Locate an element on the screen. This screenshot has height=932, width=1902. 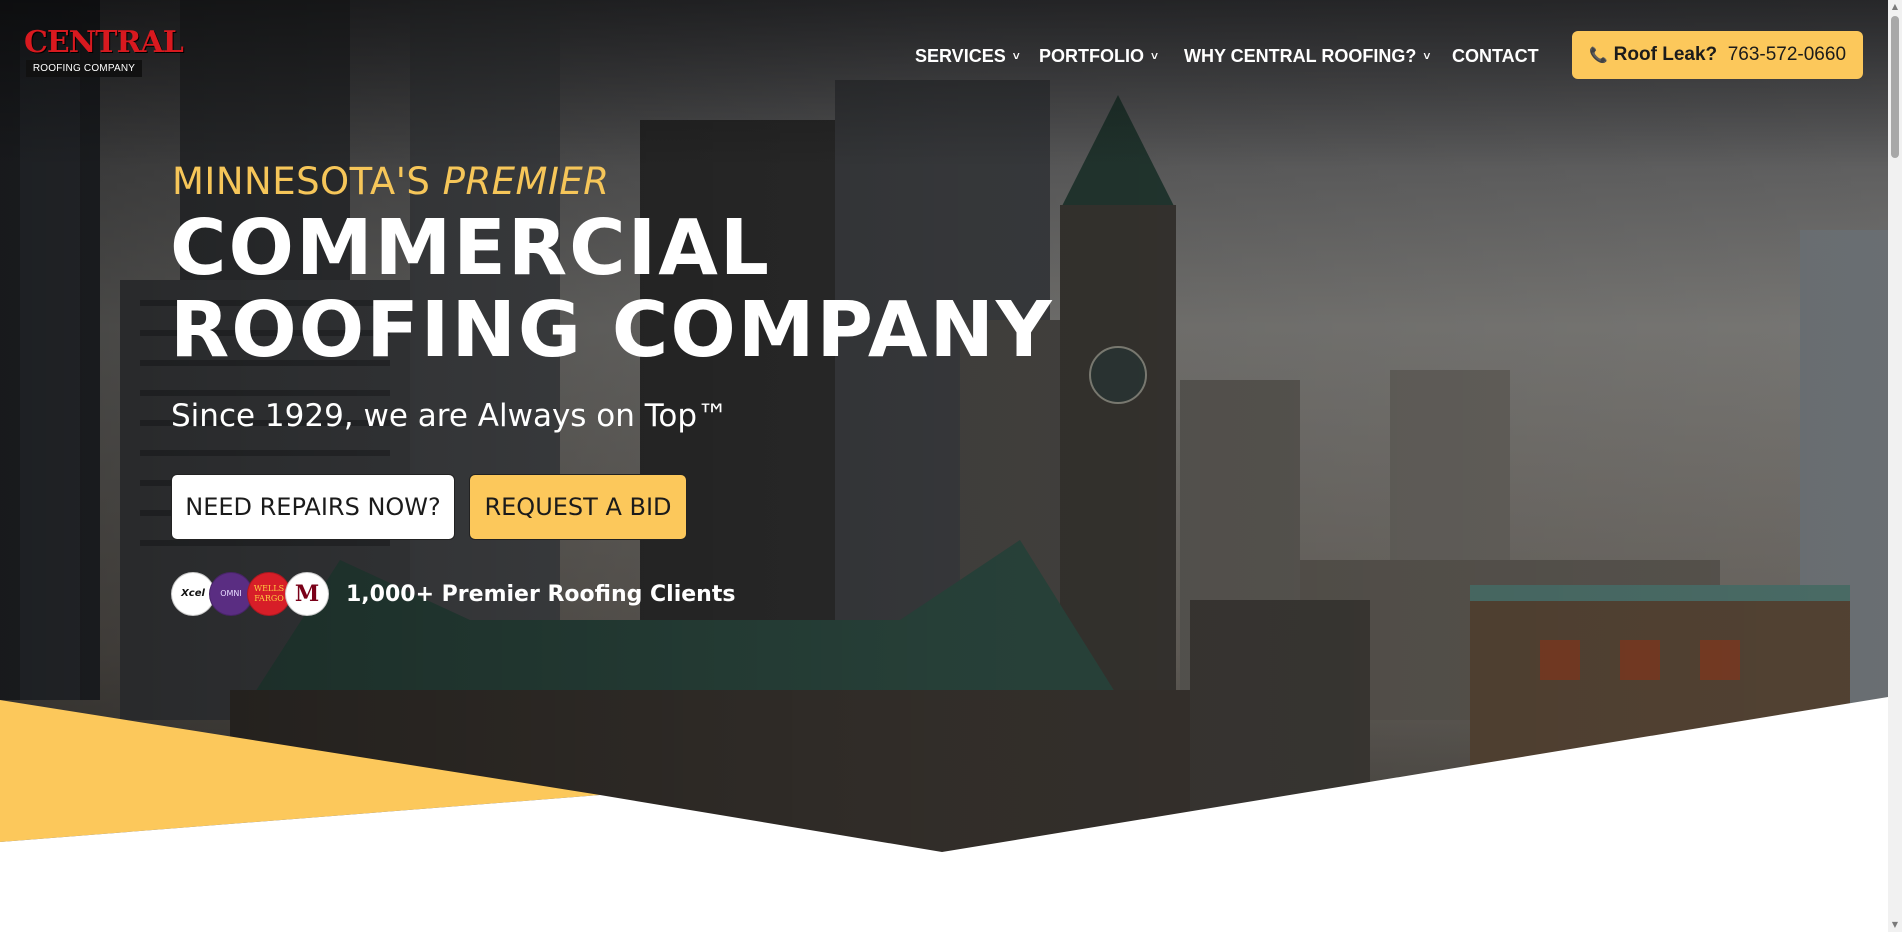
need-repairs-button: NEED REPAIRS NOW? is located at coordinates (313, 507).